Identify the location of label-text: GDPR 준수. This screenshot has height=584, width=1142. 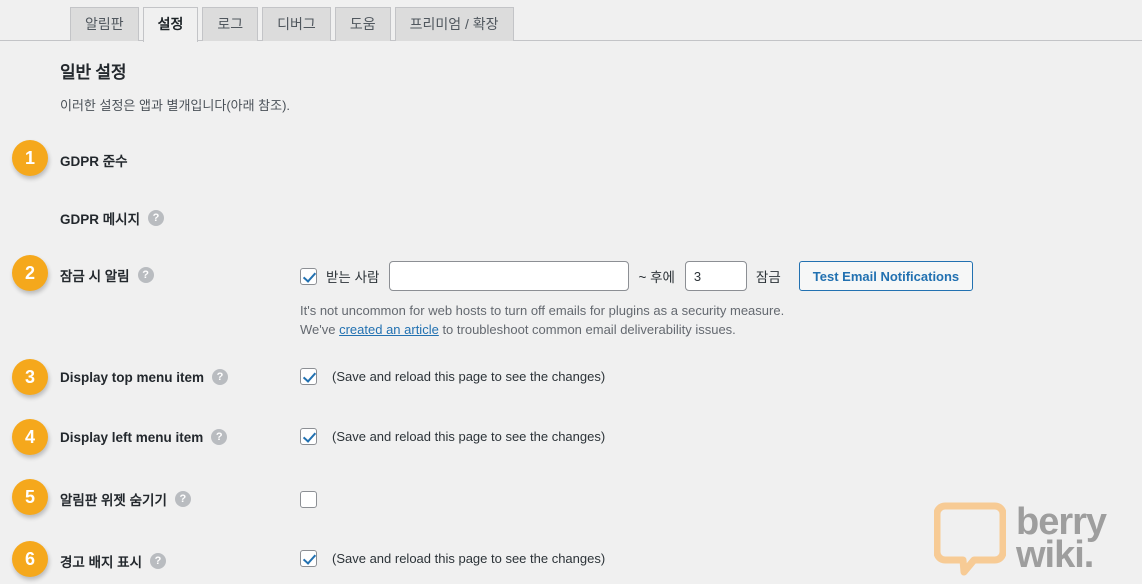
(94, 161).